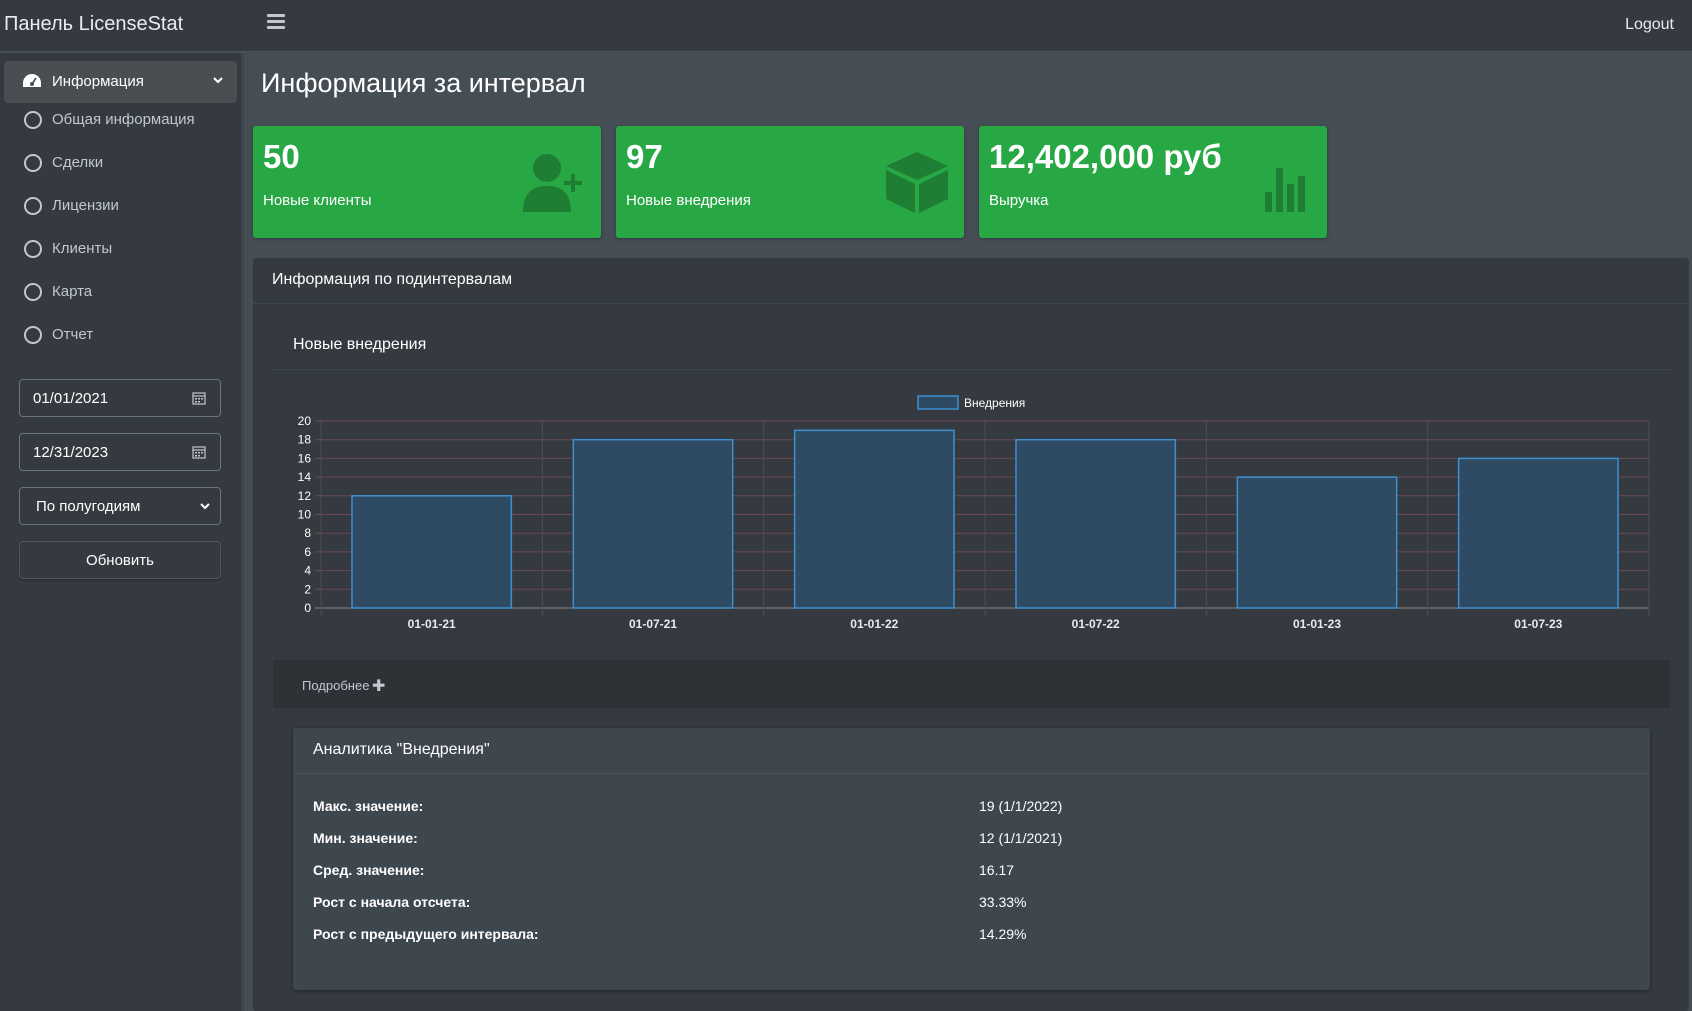 The width and height of the screenshot is (1692, 1011). Describe the element at coordinates (973, 938) in the screenshot. I see `analytics-row: Рост с предыдущего интервала: 14.29%` at that location.